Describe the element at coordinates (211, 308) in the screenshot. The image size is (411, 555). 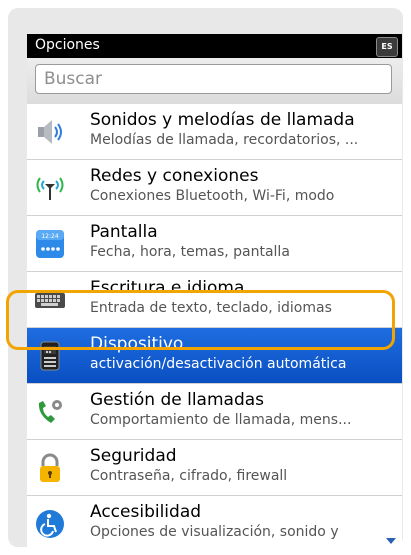
I see `item-description: Entrada de texto, teclado, idiomas` at that location.